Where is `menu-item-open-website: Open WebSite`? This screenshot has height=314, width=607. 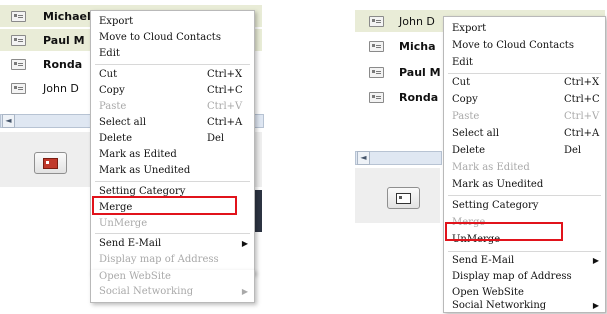 menu-item-open-website: Open WebSite is located at coordinates (172, 276).